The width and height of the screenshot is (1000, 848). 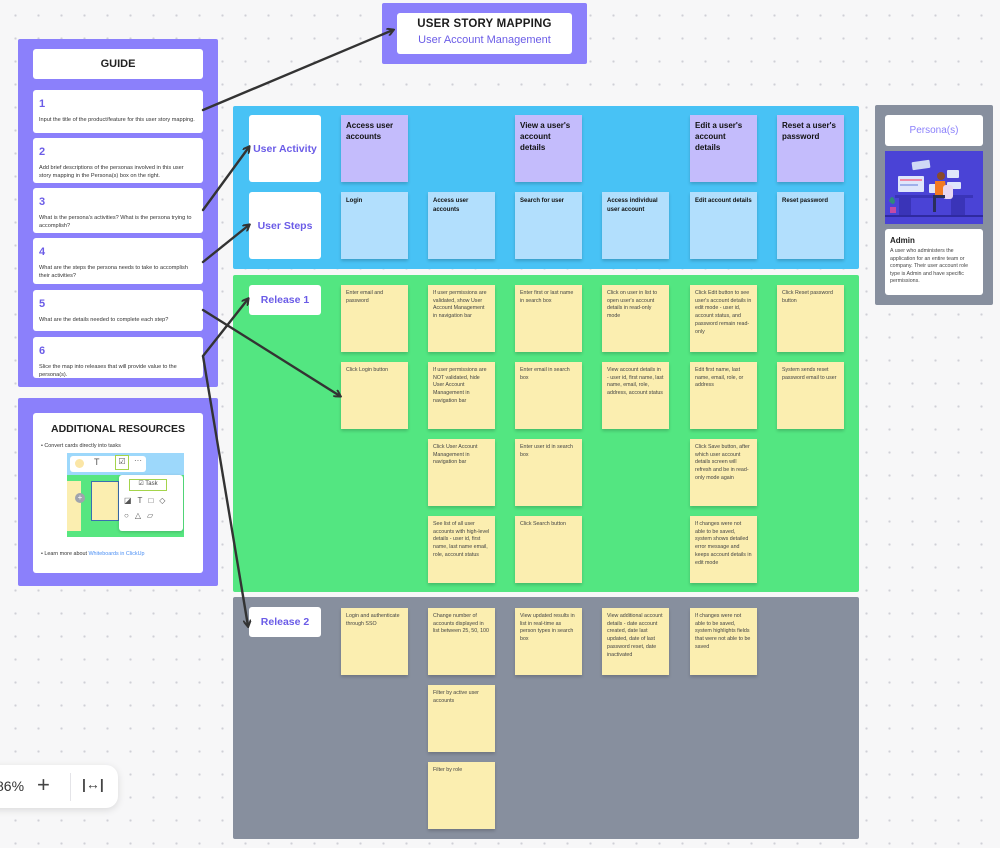 I want to click on board-subtitle: User Account Management, so click(x=484, y=40).